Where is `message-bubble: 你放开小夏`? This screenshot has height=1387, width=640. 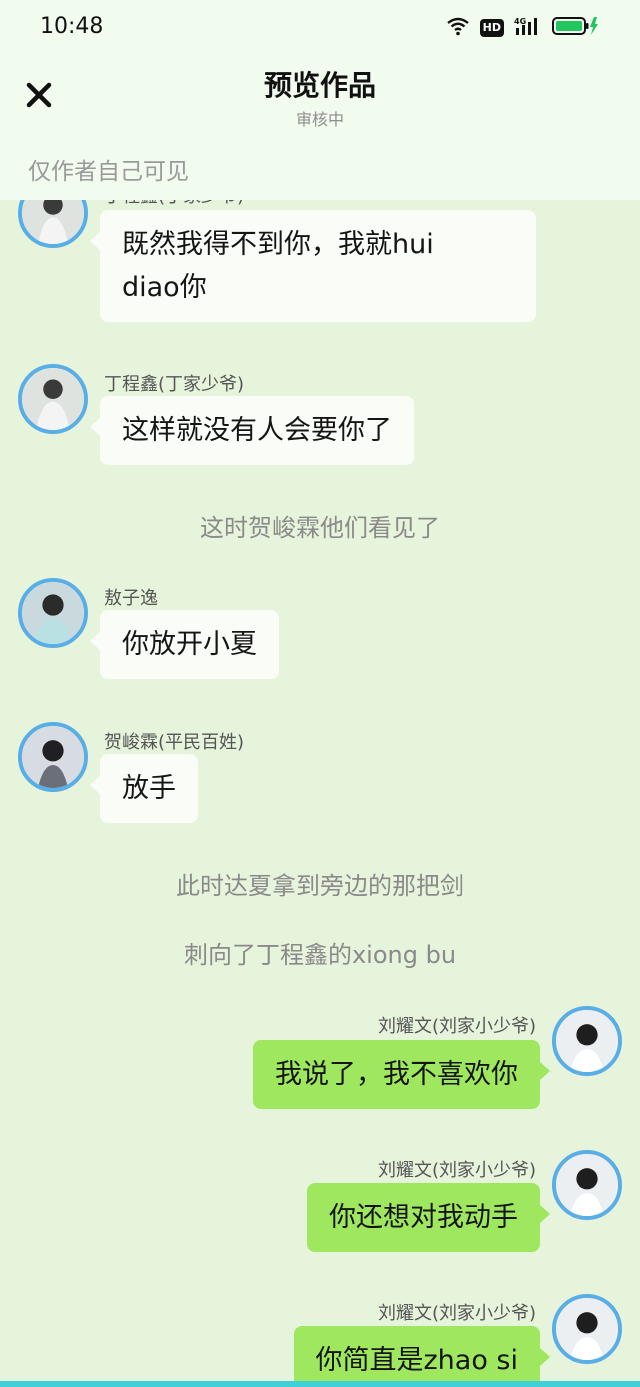 message-bubble: 你放开小夏 is located at coordinates (184, 644).